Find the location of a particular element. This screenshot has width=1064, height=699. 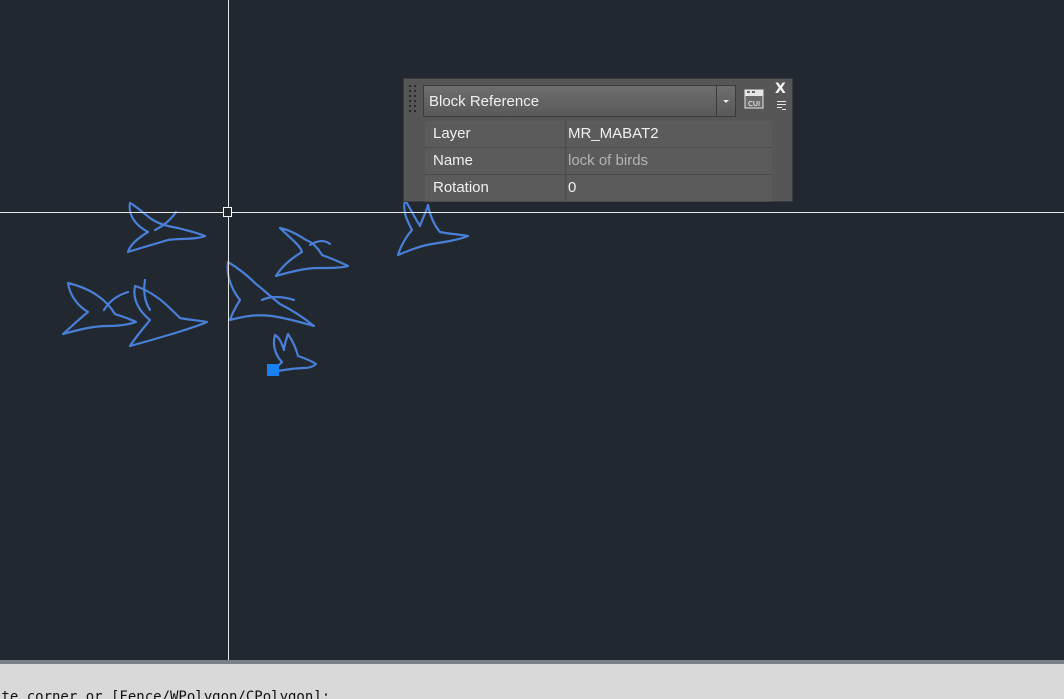

command-prompt-text: ite corner or [Fence/WPolygon/CPolygon]: is located at coordinates (165, 694).